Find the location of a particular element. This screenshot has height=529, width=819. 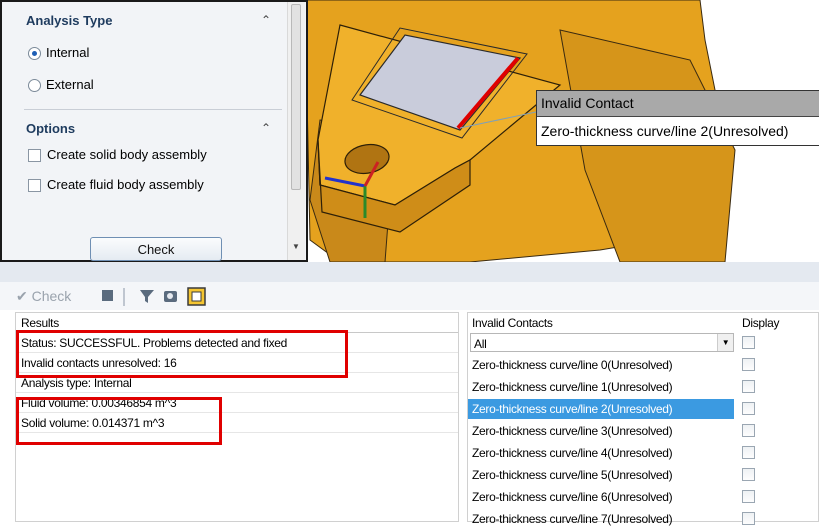

selection-highlight: Zero-thickness curve/line 2(Unresolved) is located at coordinates (601, 409).